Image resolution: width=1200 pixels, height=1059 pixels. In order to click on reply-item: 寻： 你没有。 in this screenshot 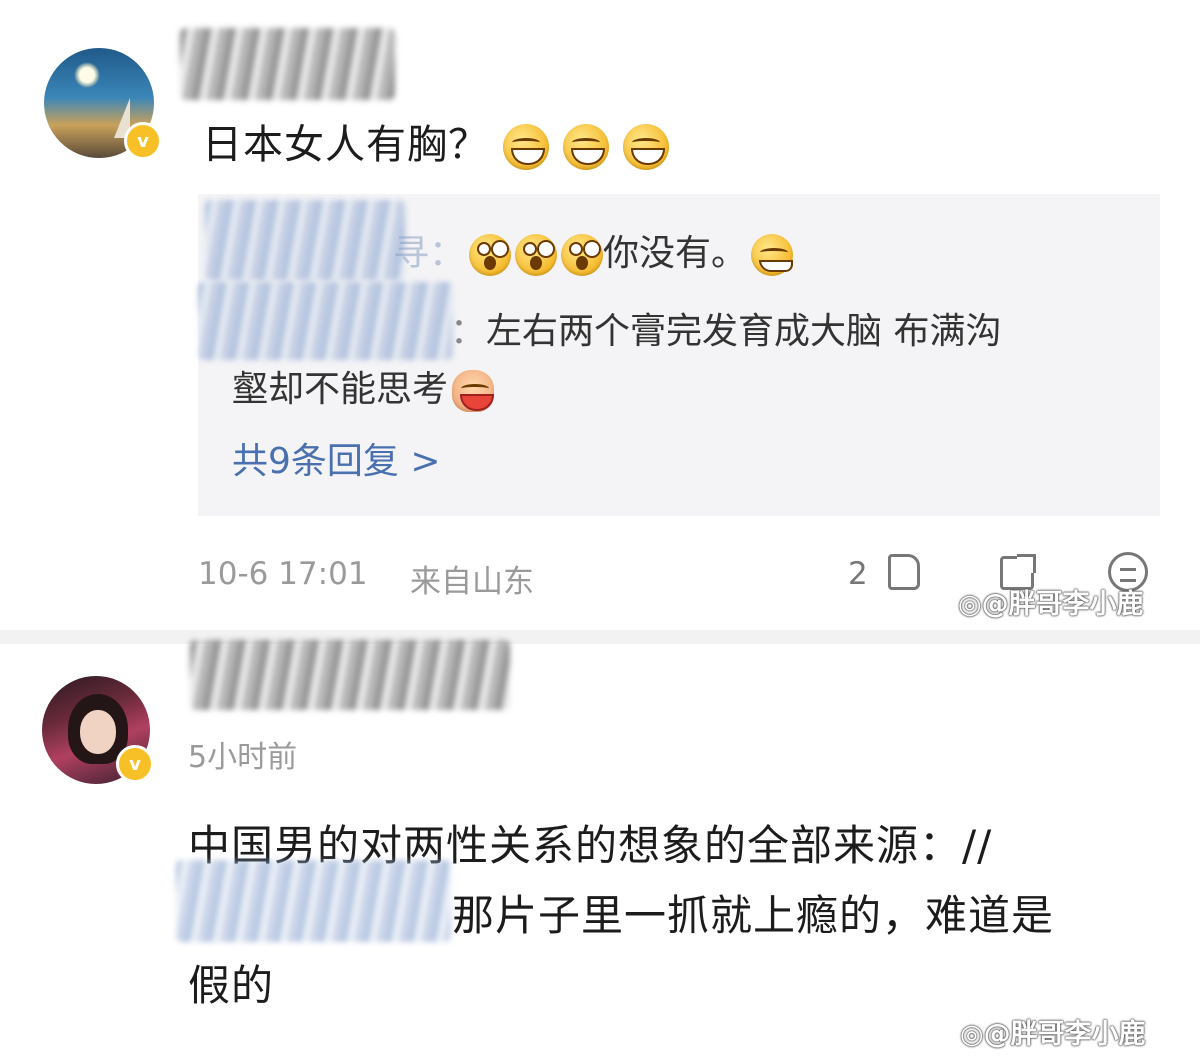, I will do `click(593, 250)`.